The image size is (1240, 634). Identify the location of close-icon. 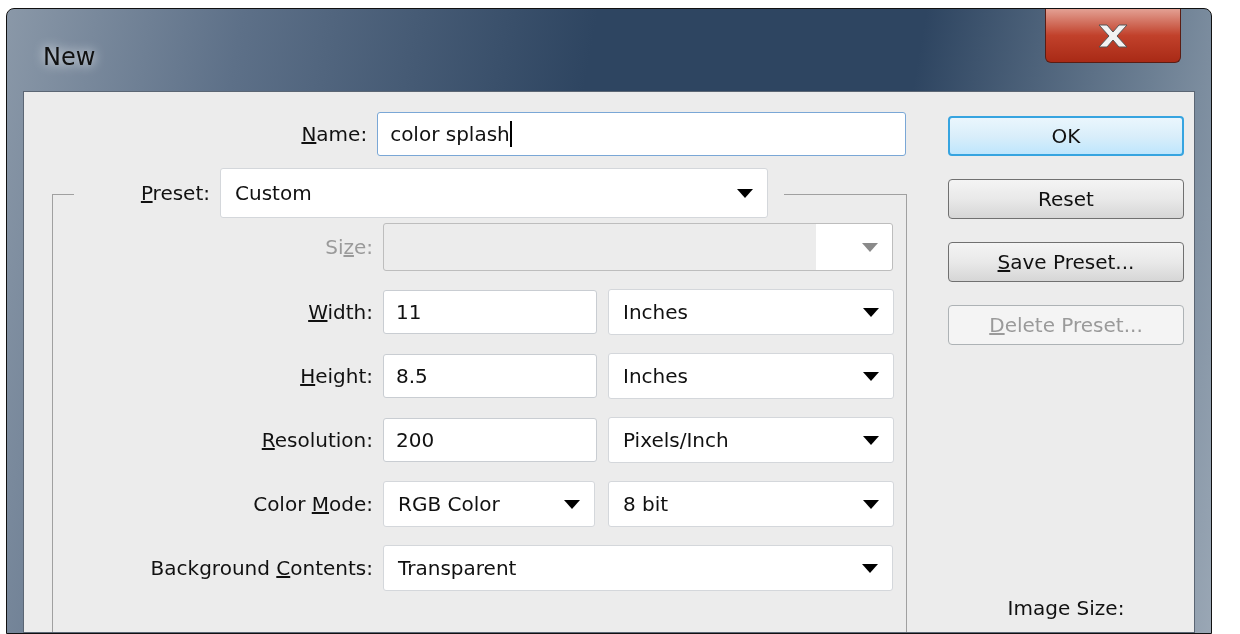
(1113, 35).